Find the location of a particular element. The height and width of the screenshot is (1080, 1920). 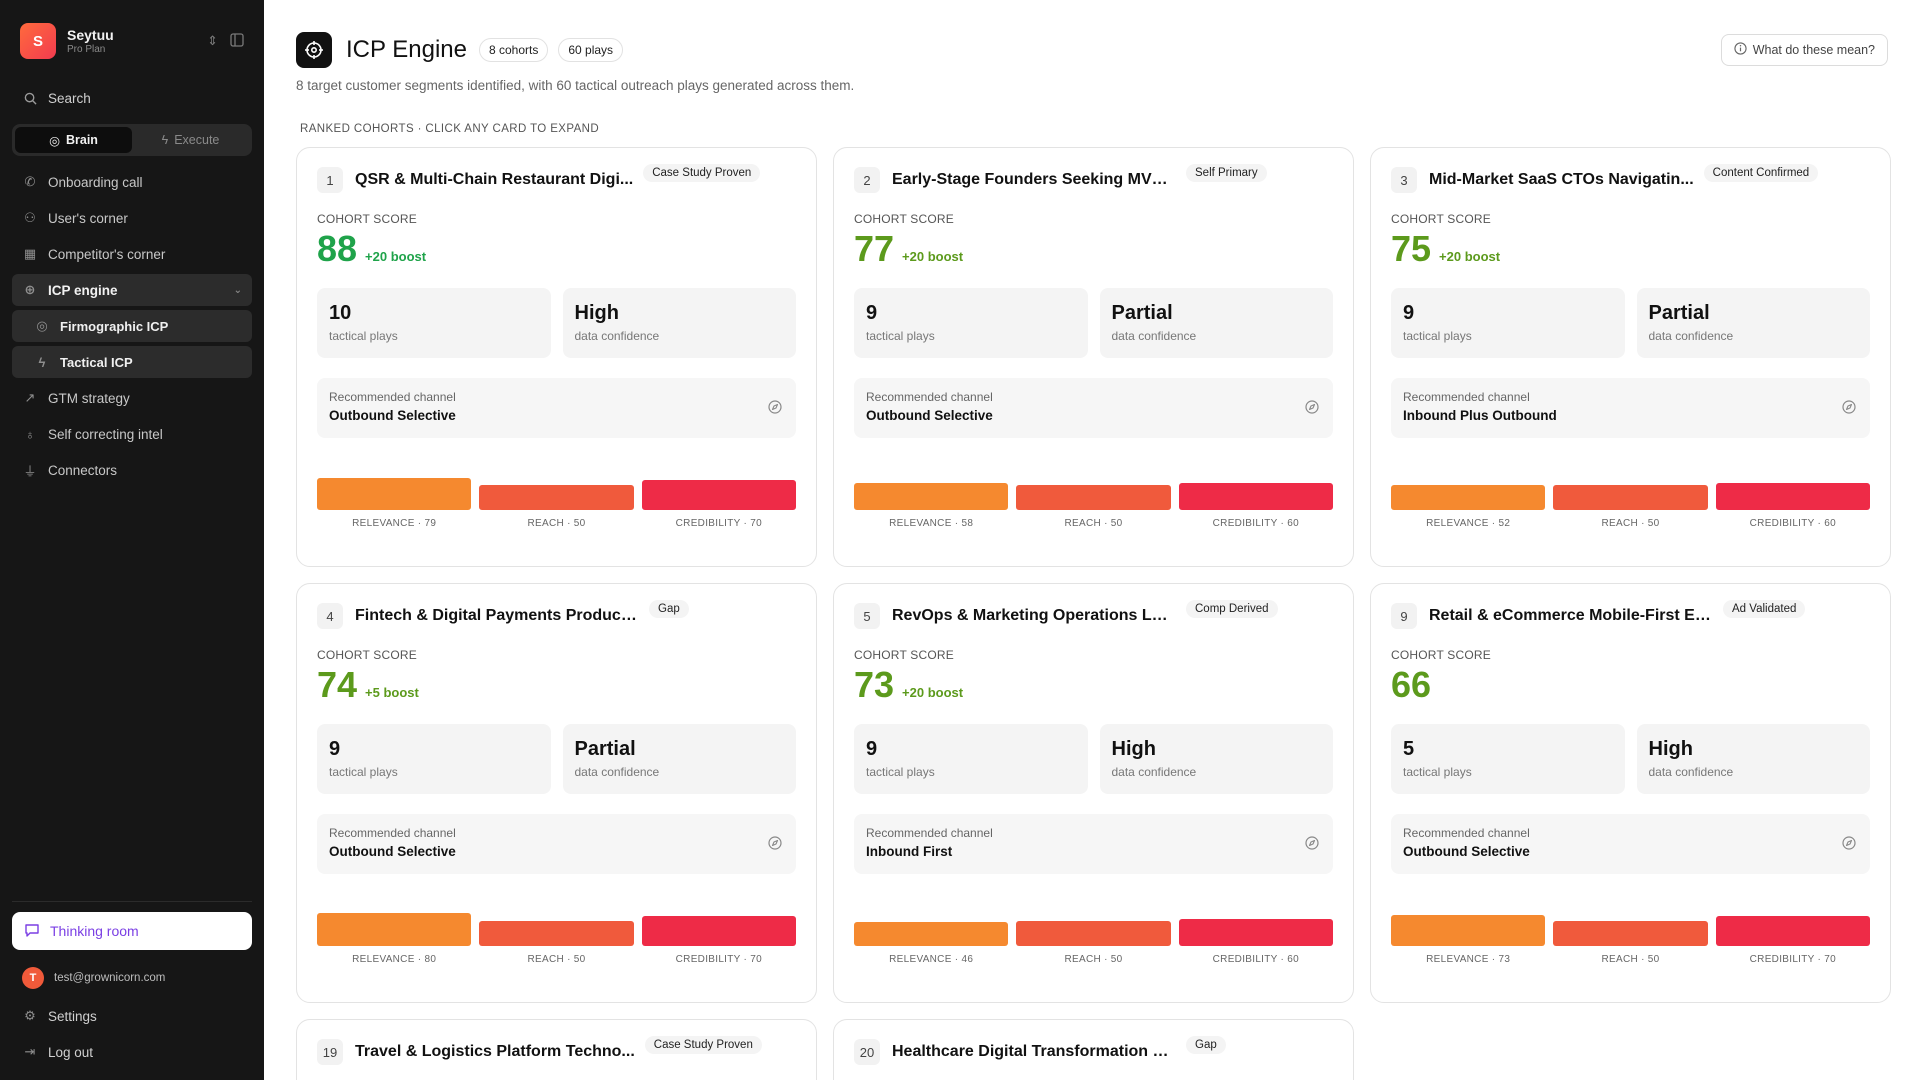

building-icon: ▦ is located at coordinates (30, 253).